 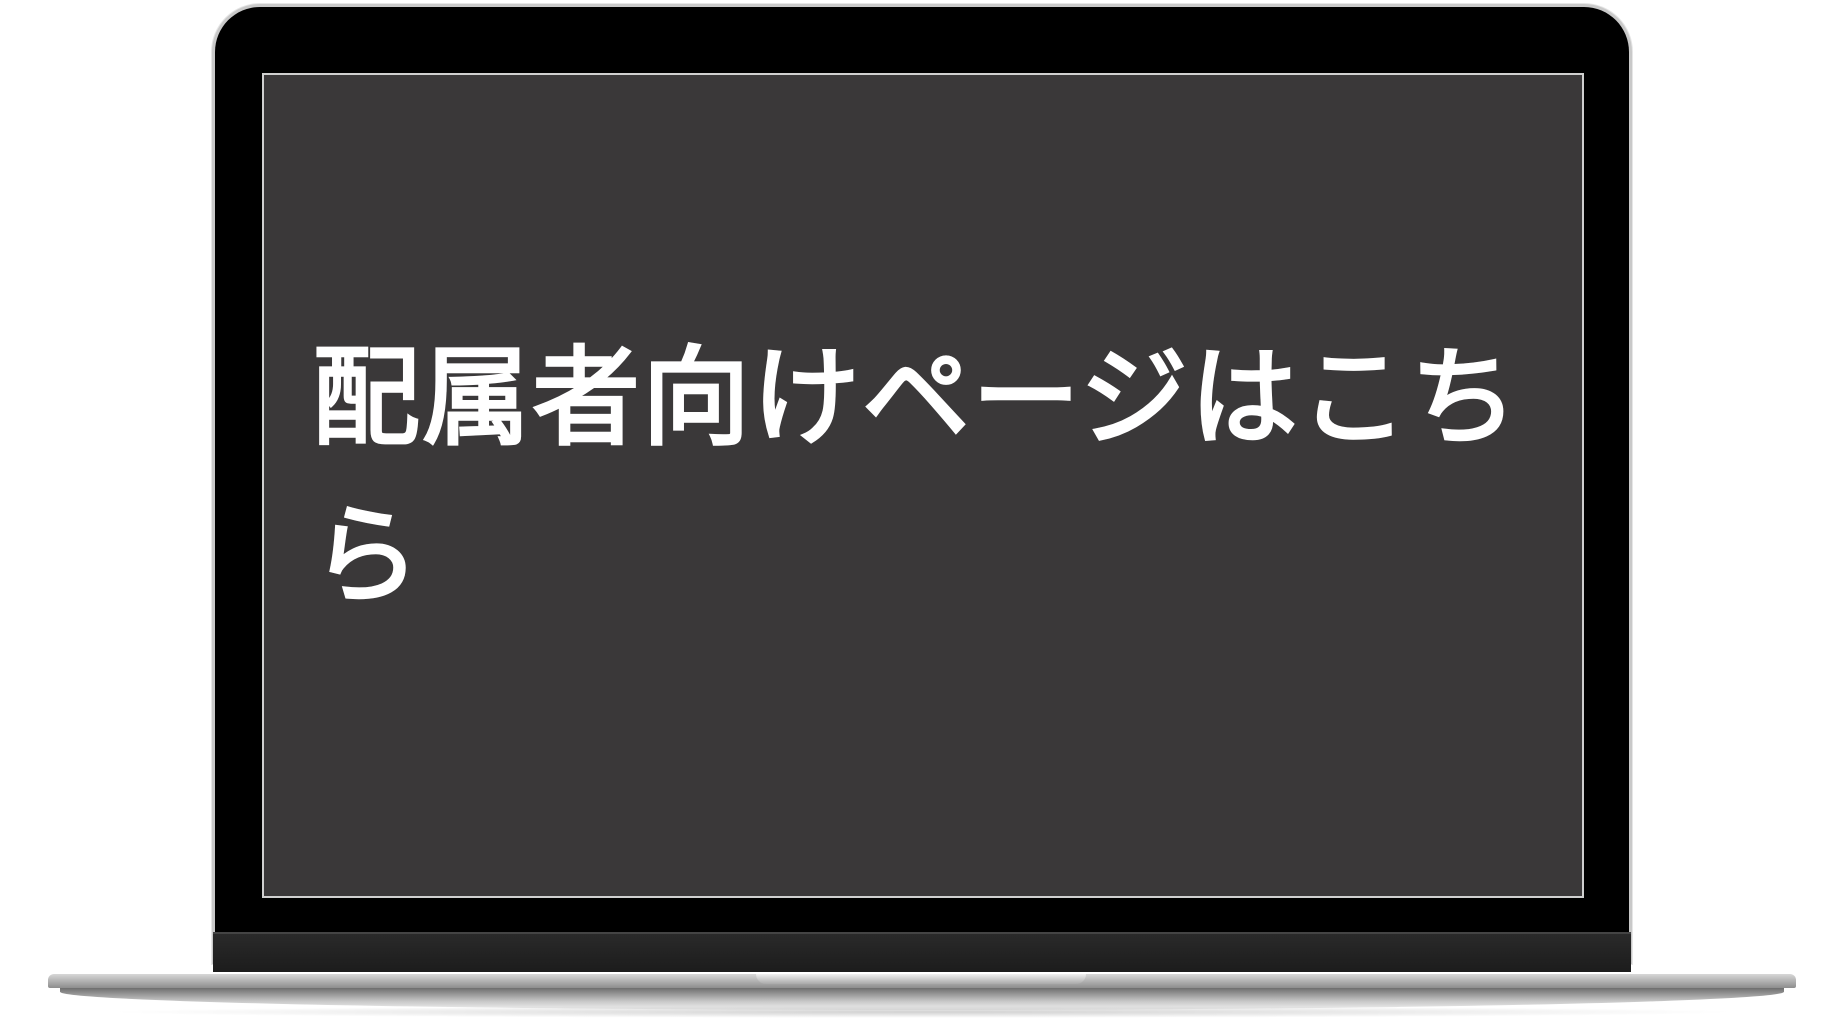 I want to click on laptop-shadow, so click(x=922, y=1012).